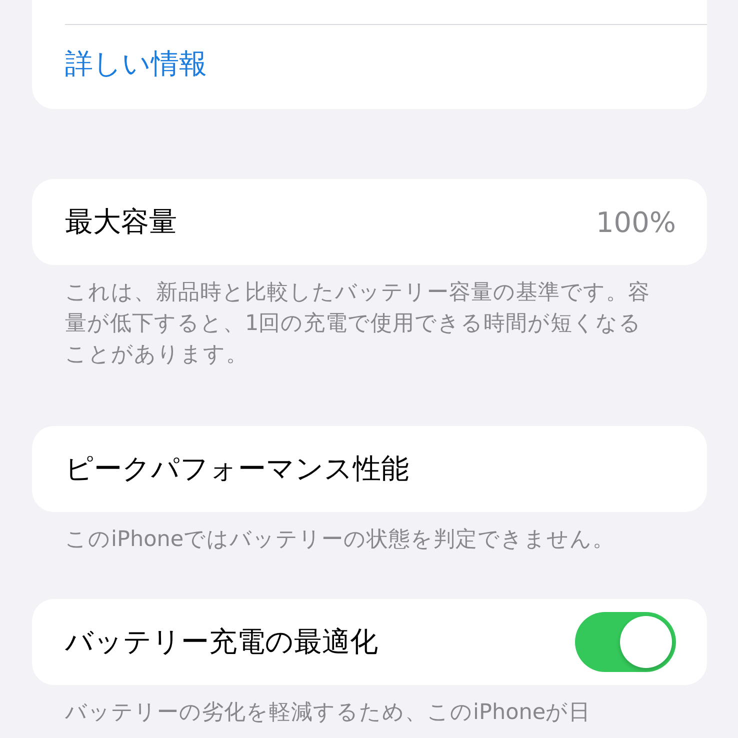 The image size is (738, 738). Describe the element at coordinates (328, 713) in the screenshot. I see `footer-note: バッテリーの劣化を軽減するため、このiPhoneが日` at that location.